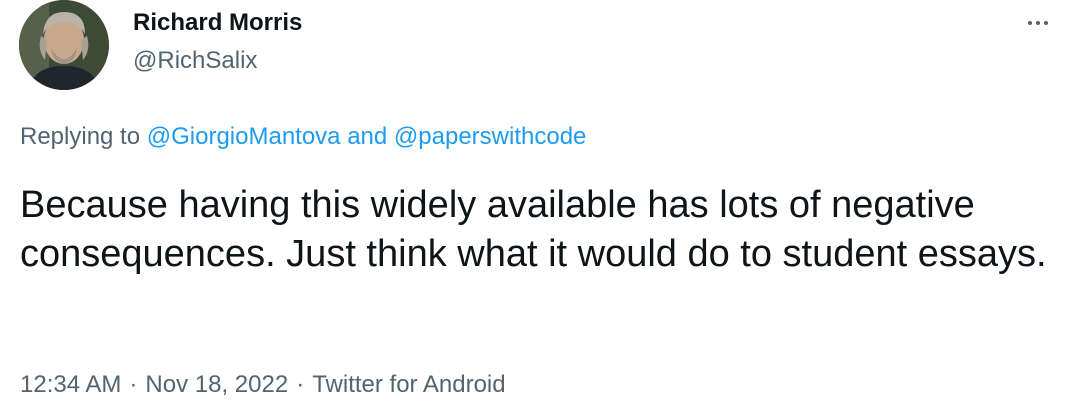 This screenshot has height=404, width=1080. I want to click on tweet-date: Nov 18, 2022, so click(216, 384).